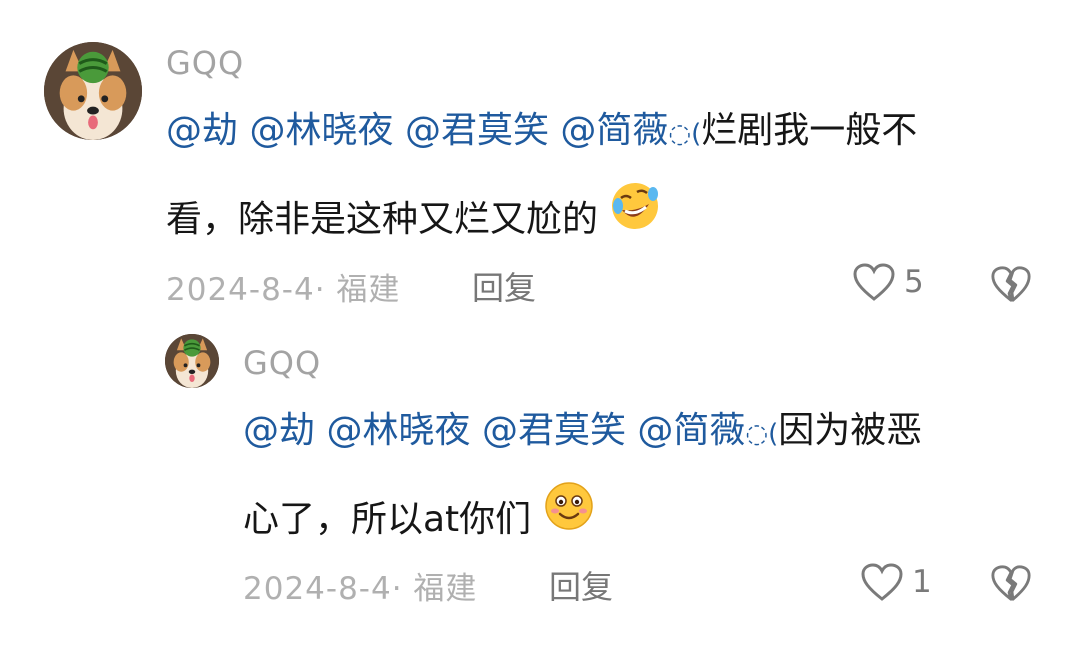  I want to click on smile-emoji-icon, so click(569, 521).